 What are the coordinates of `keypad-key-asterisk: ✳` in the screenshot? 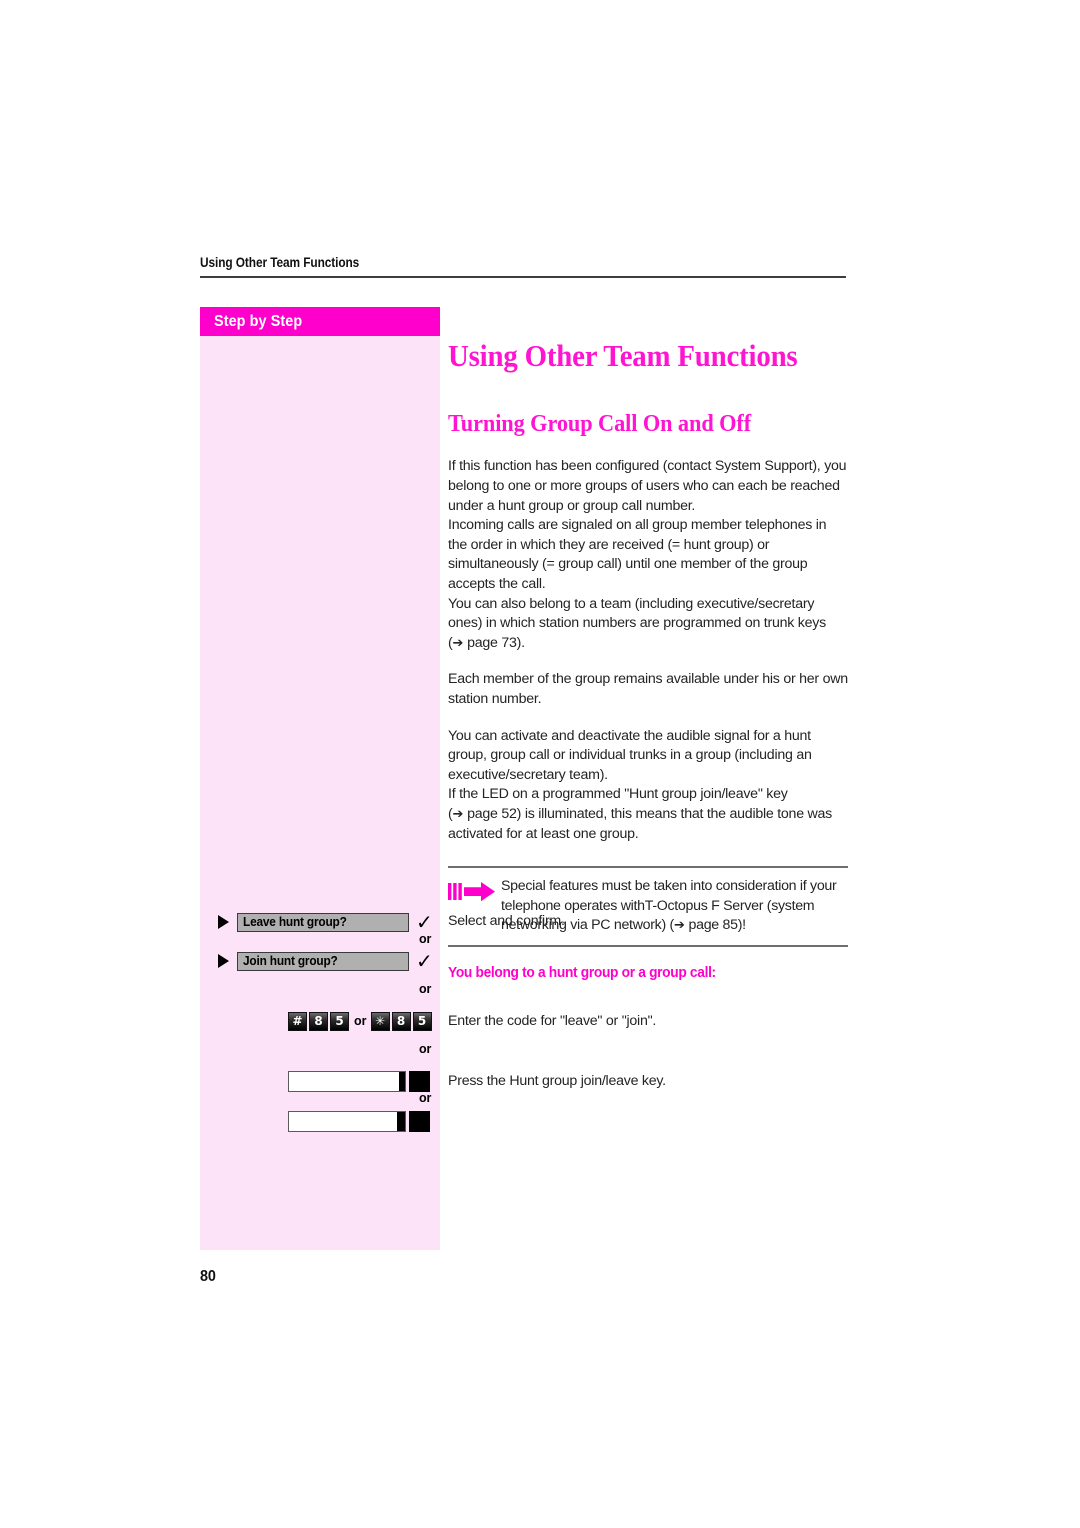 It's located at (380, 1021).